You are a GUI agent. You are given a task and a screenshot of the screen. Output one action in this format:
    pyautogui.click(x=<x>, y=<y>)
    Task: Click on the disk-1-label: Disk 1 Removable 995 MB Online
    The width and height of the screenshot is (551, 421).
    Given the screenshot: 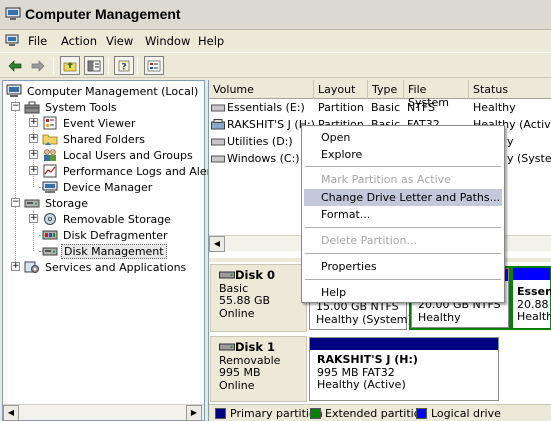 What is the action you would take?
    pyautogui.click(x=258, y=369)
    